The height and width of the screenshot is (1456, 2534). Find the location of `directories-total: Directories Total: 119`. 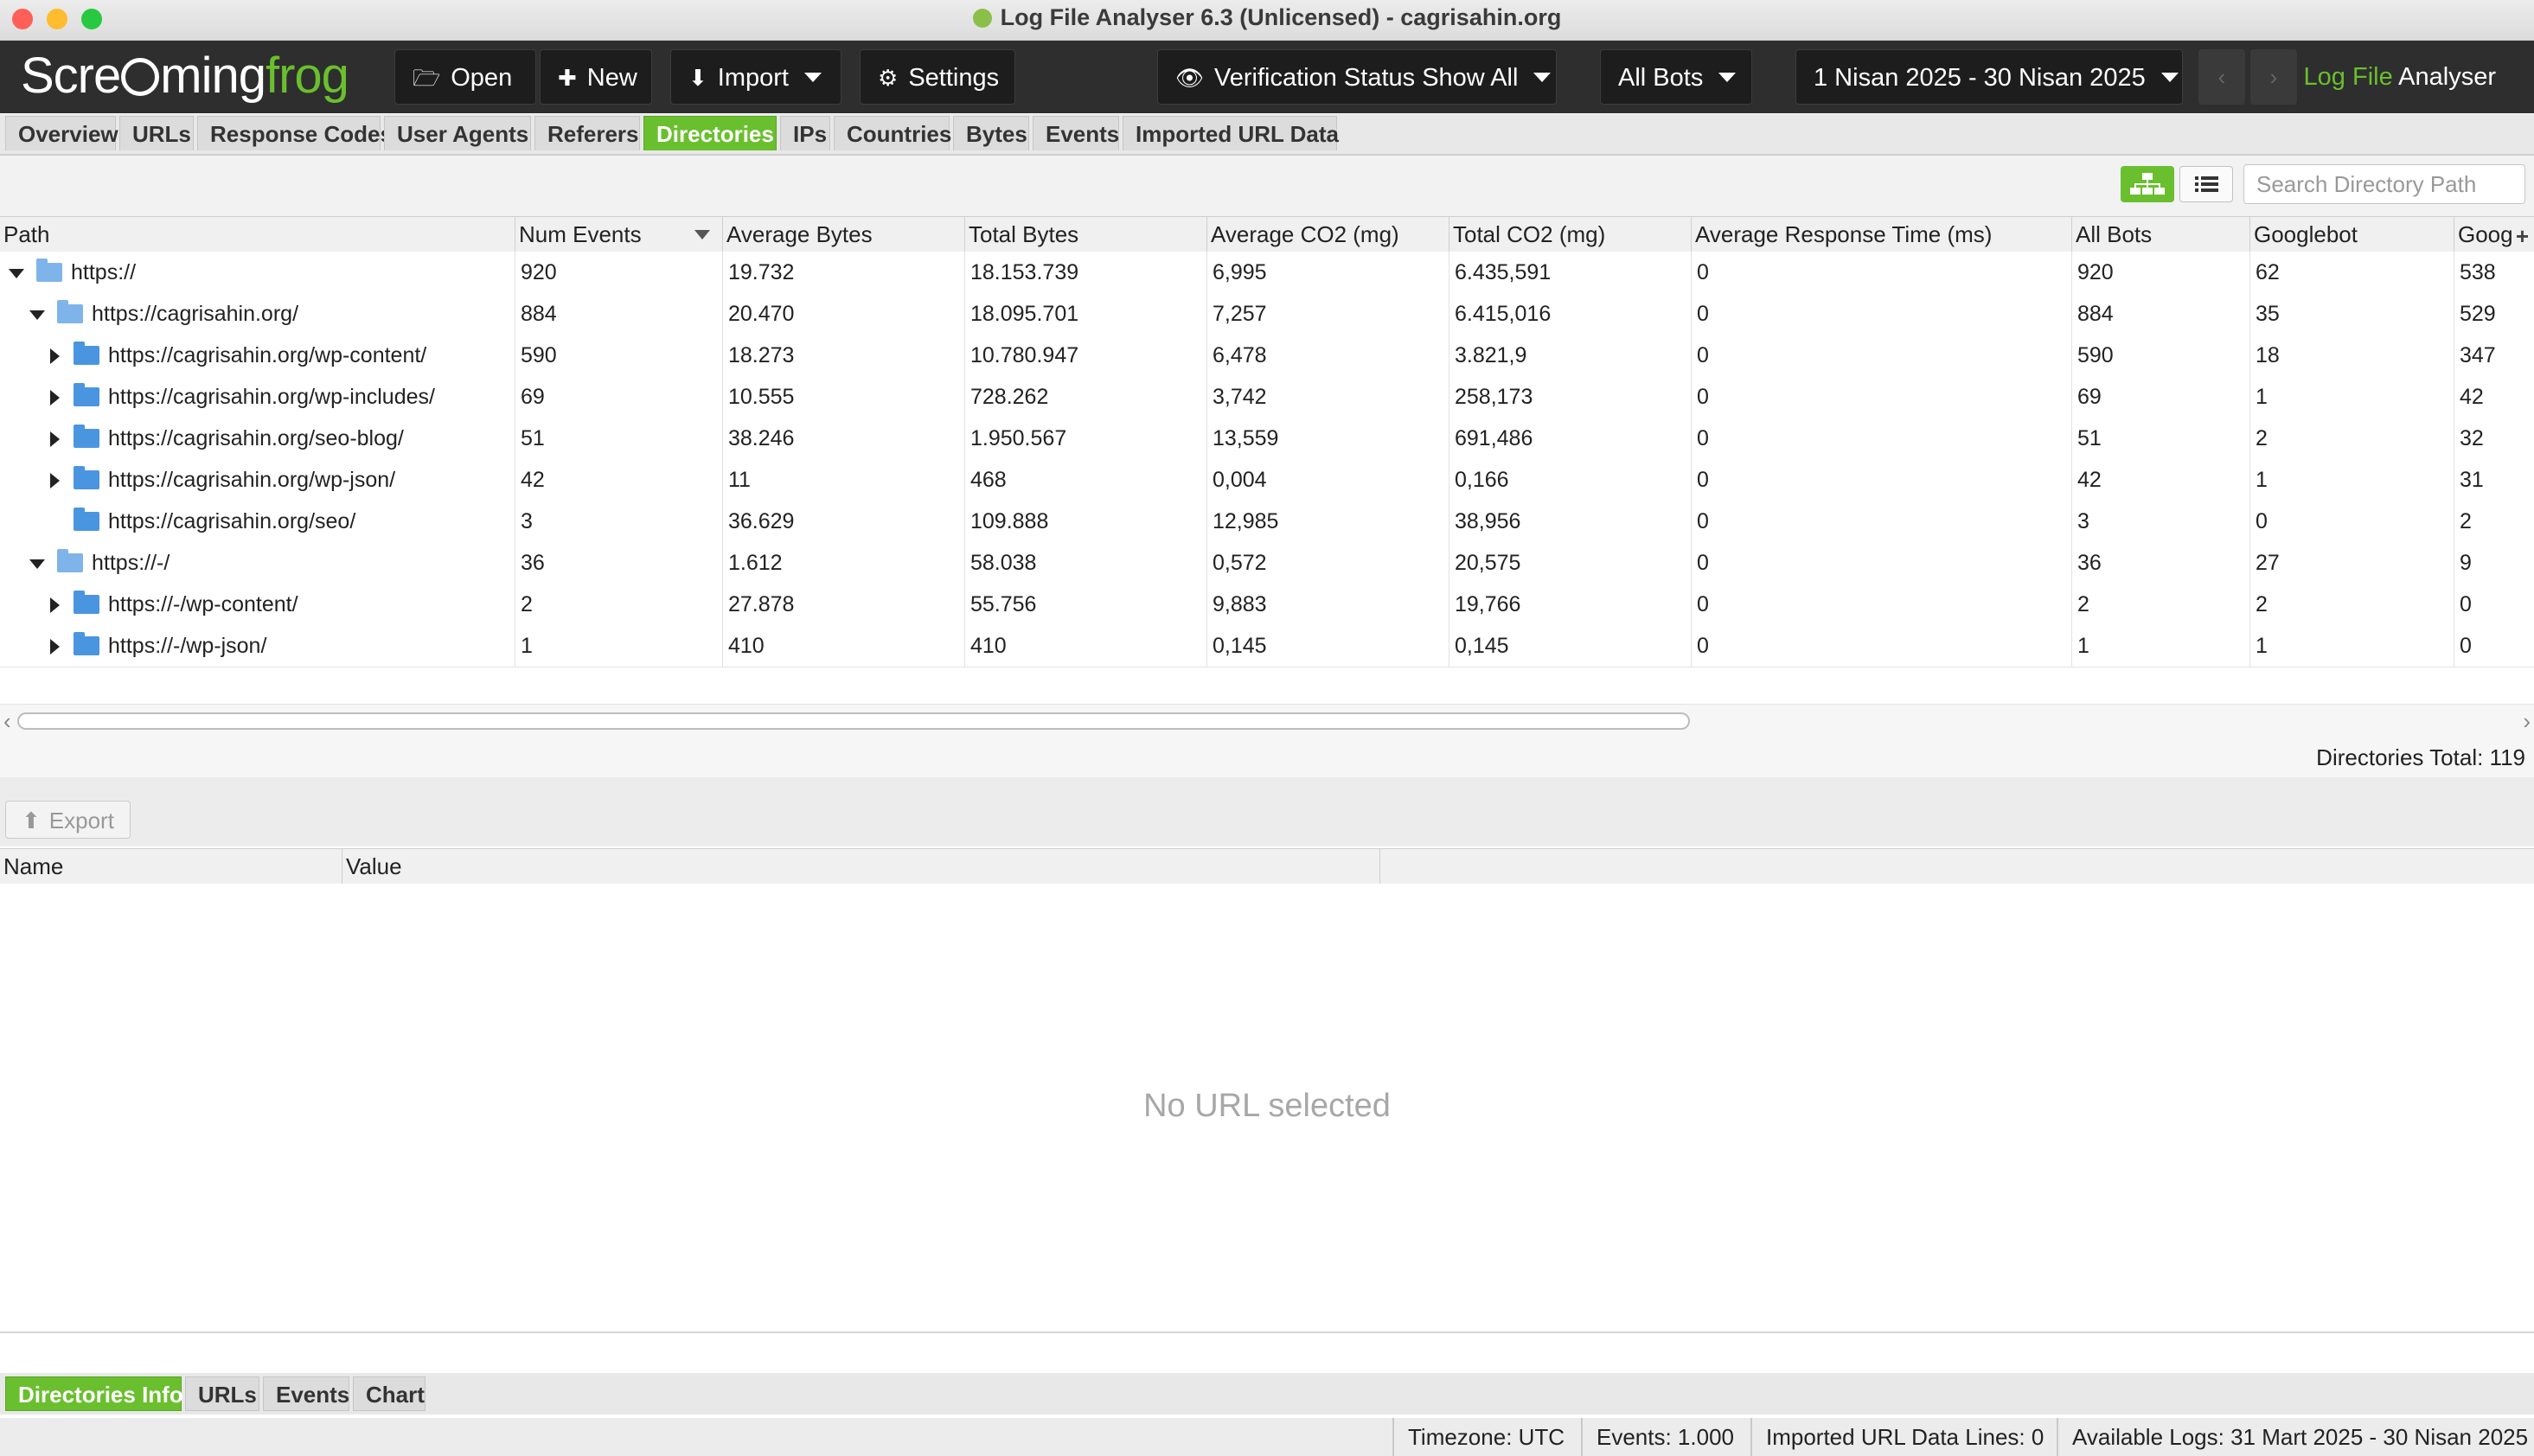

directories-total: Directories Total: 119 is located at coordinates (2420, 757).